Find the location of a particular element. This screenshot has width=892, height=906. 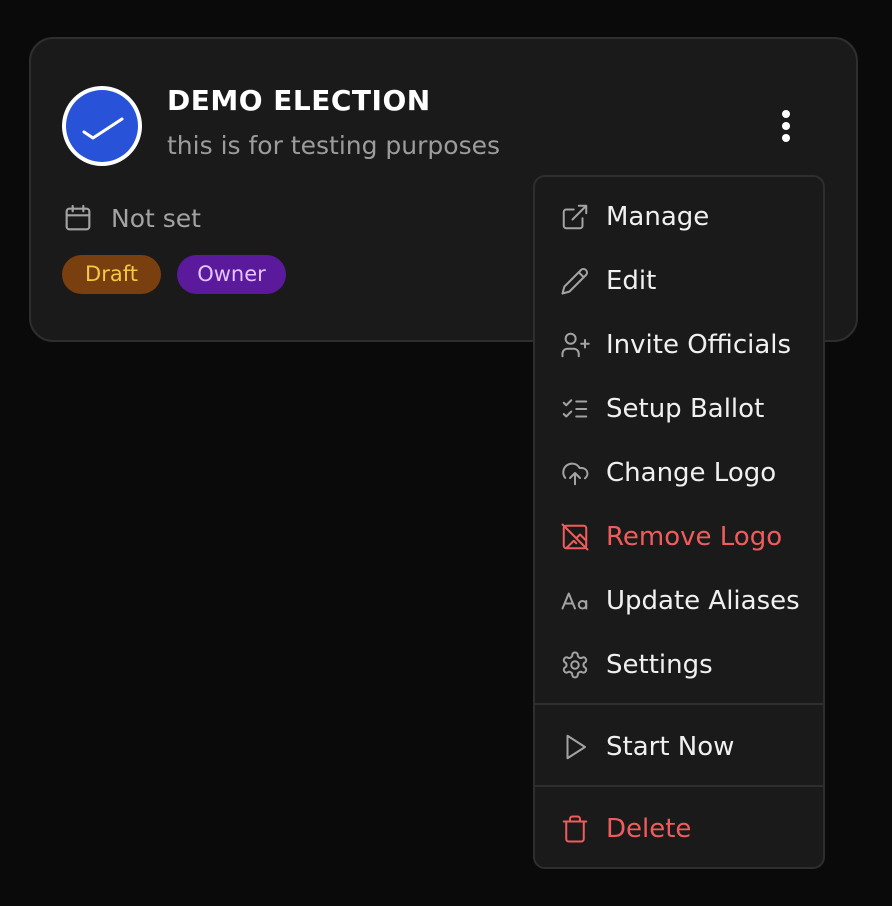

menu-item-settings: Settings is located at coordinates (636, 665).